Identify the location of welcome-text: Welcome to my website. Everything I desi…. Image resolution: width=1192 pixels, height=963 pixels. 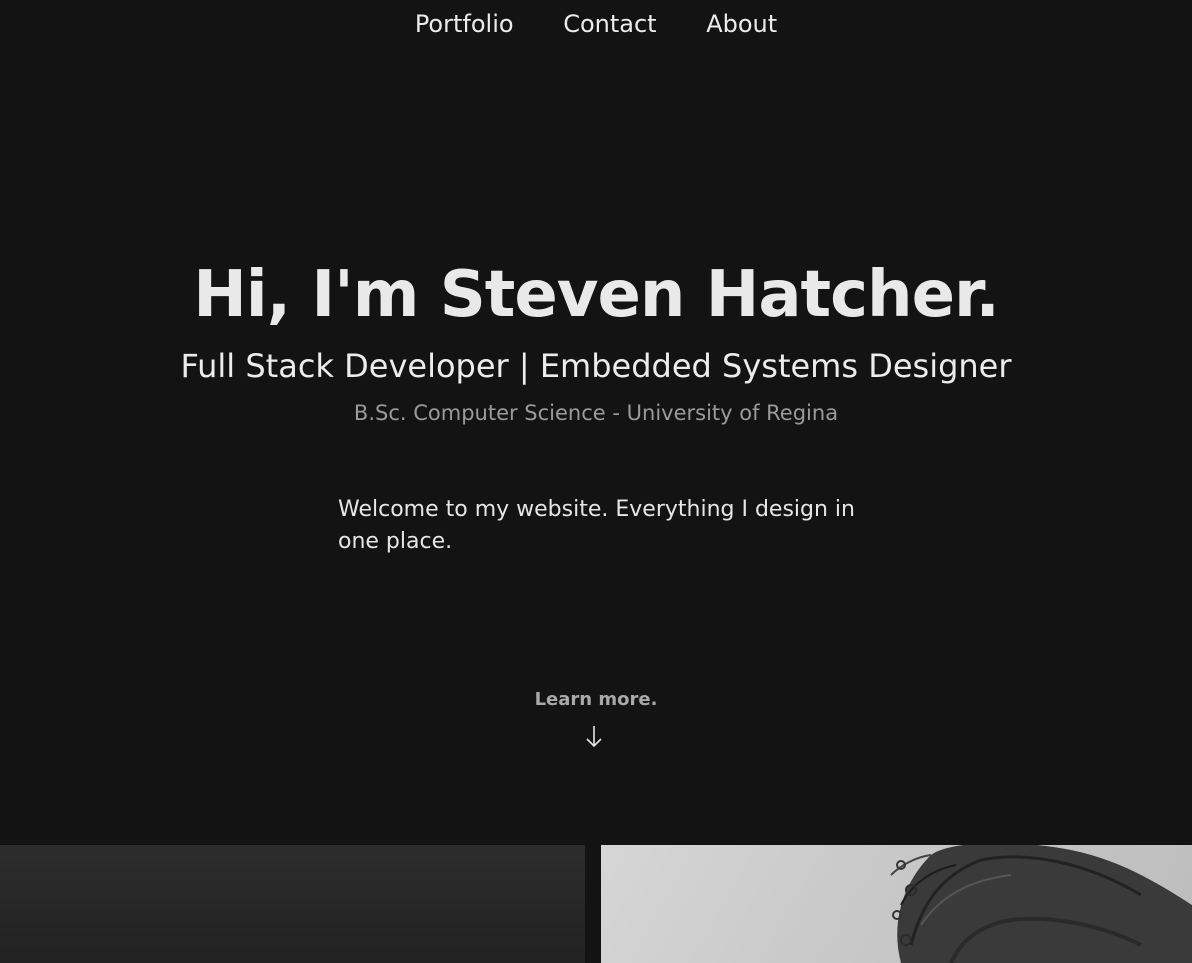
(596, 525).